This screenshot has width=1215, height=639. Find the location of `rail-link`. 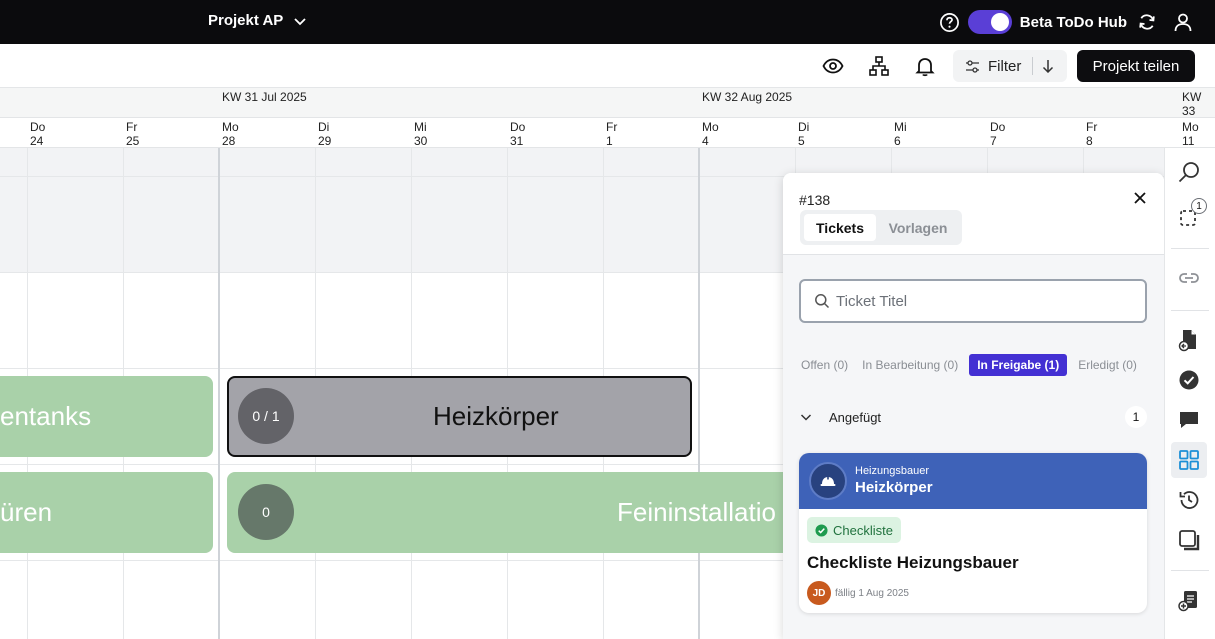

rail-link is located at coordinates (1189, 278).